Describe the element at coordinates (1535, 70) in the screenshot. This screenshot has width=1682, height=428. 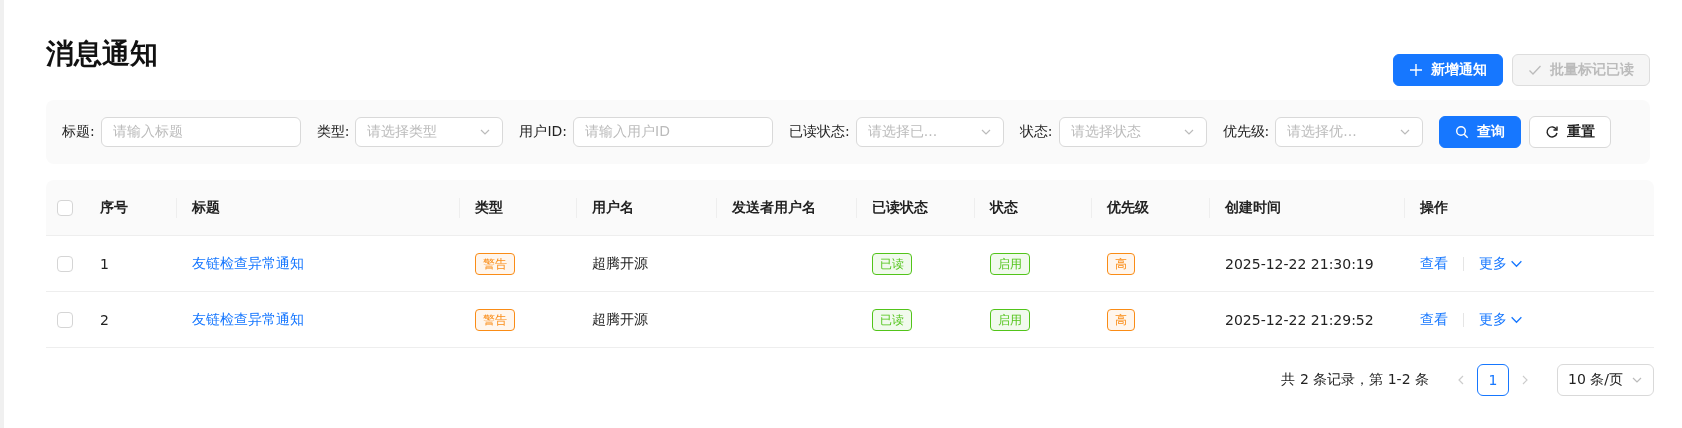
I see `check-icon` at that location.